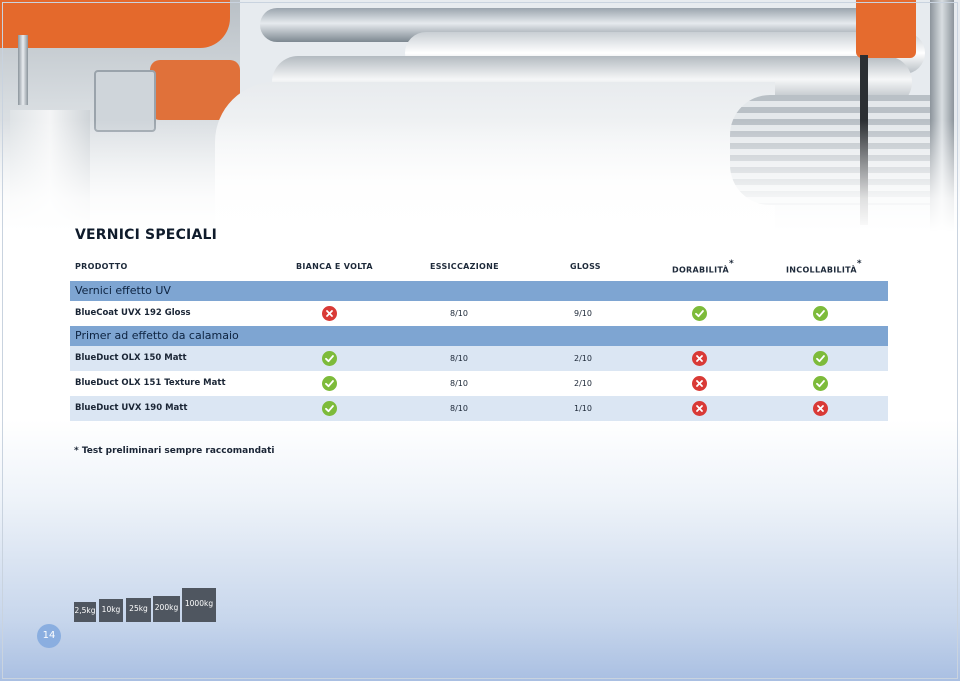 This screenshot has width=960, height=681. I want to click on table-row: BlueDuct UVX 190 Matt 8/10 1/10, so click(479, 408).